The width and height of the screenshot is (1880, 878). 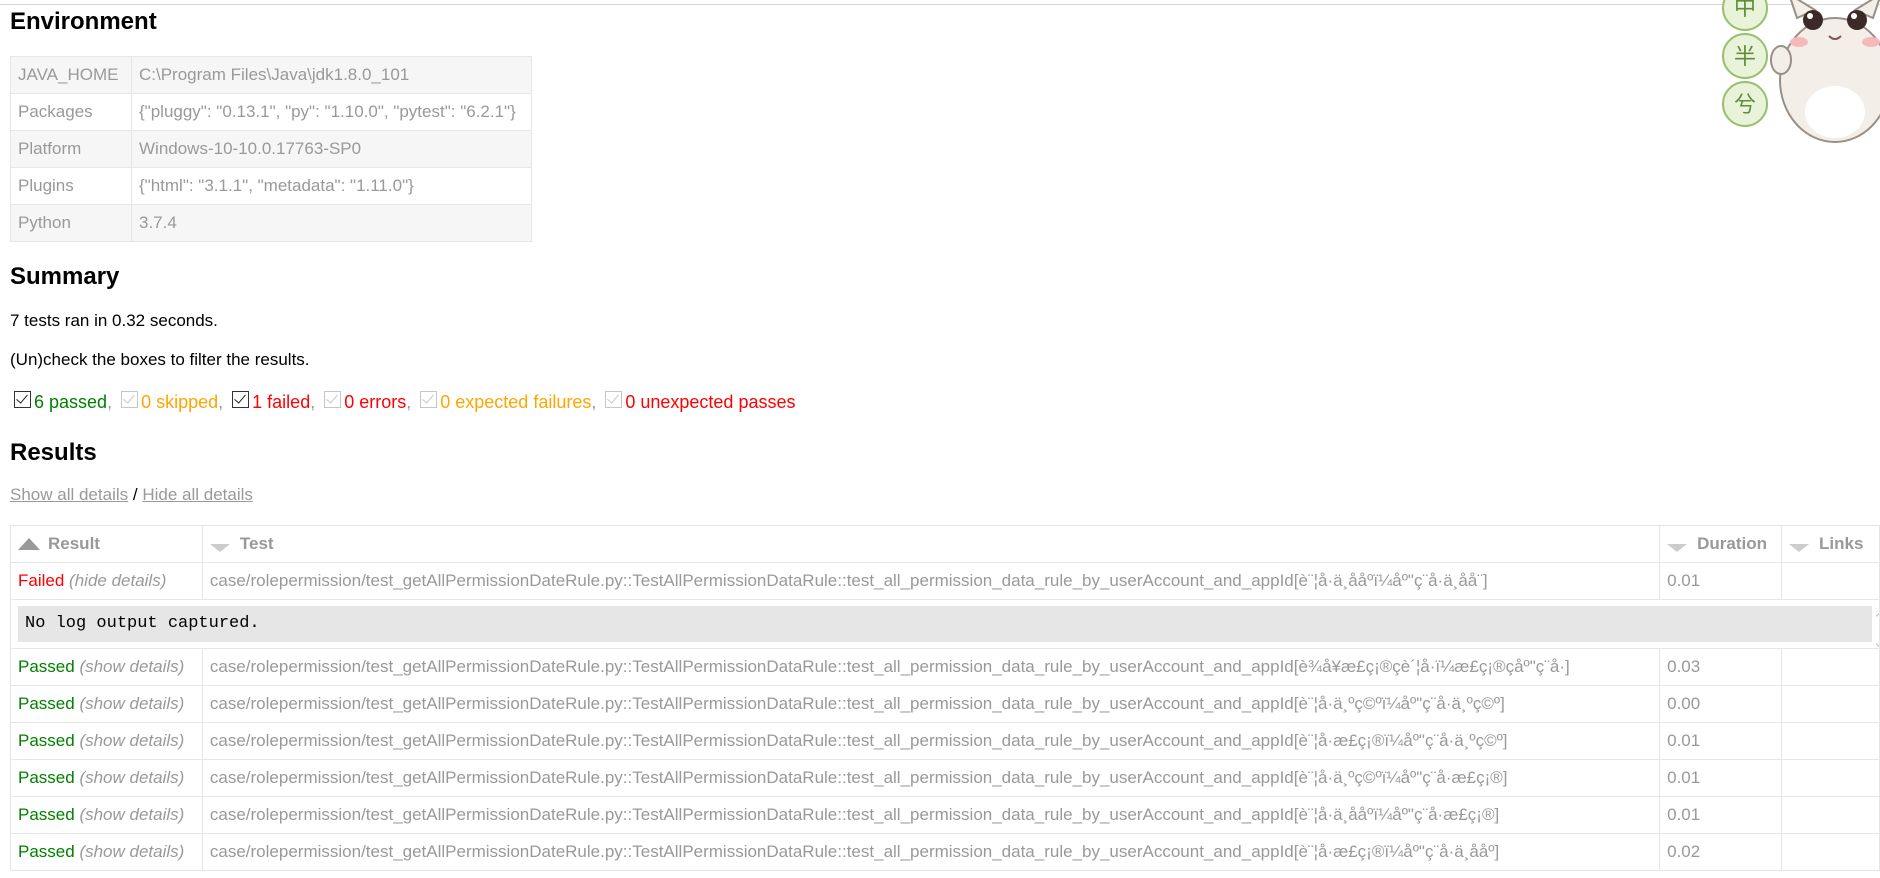 I want to click on details-slash: /, so click(x=135, y=494).